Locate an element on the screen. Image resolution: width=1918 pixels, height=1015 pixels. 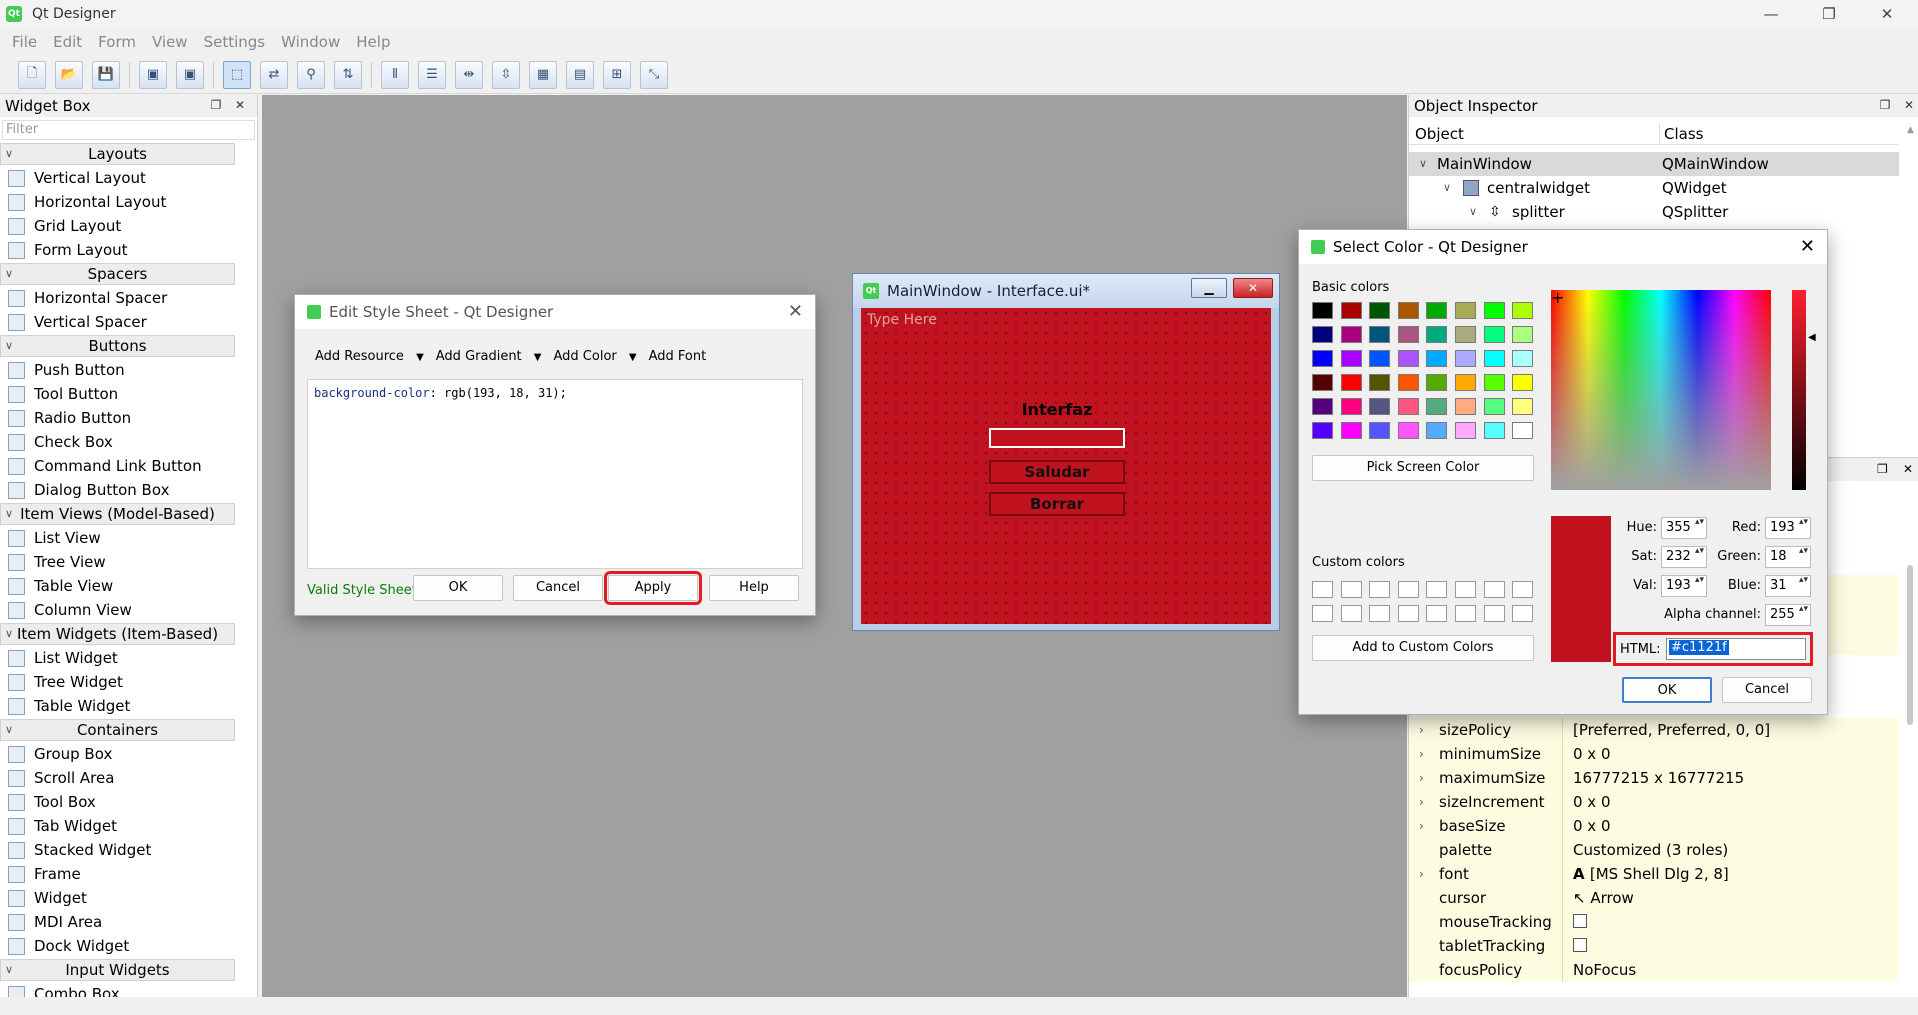
open-folder-icon: 📂 is located at coordinates (69, 74).